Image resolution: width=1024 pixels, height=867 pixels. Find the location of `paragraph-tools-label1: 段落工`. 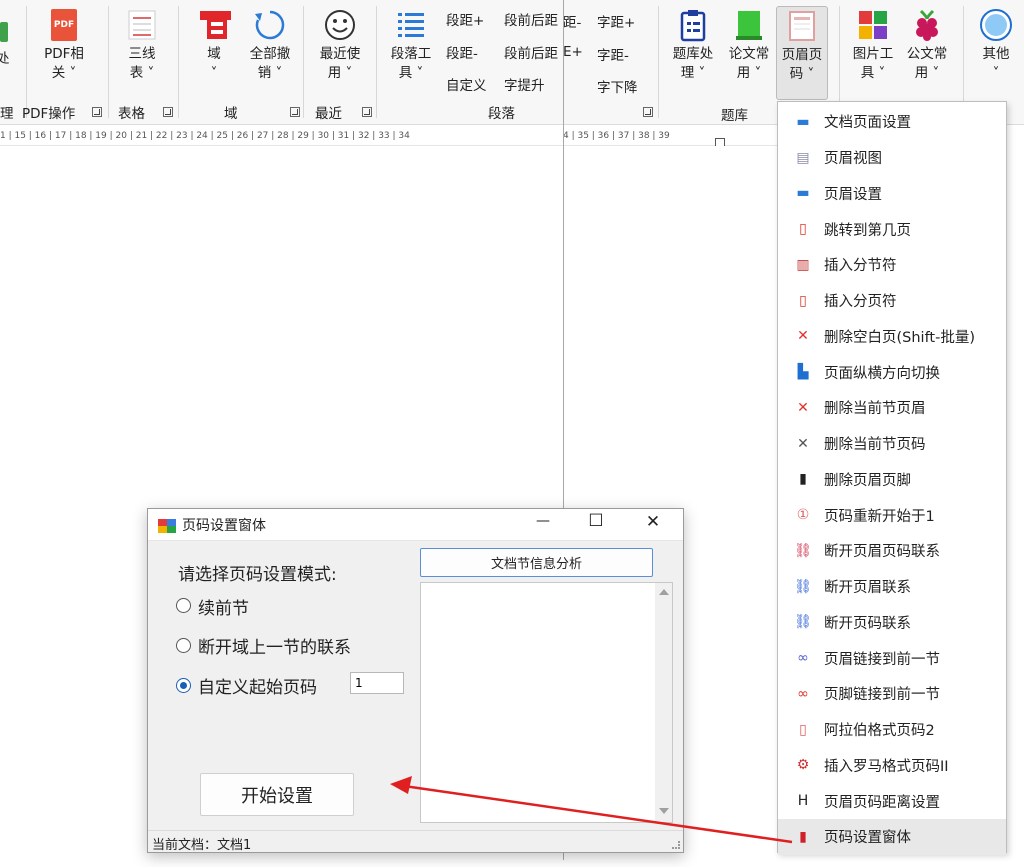

paragraph-tools-label1: 段落工 is located at coordinates (411, 54).